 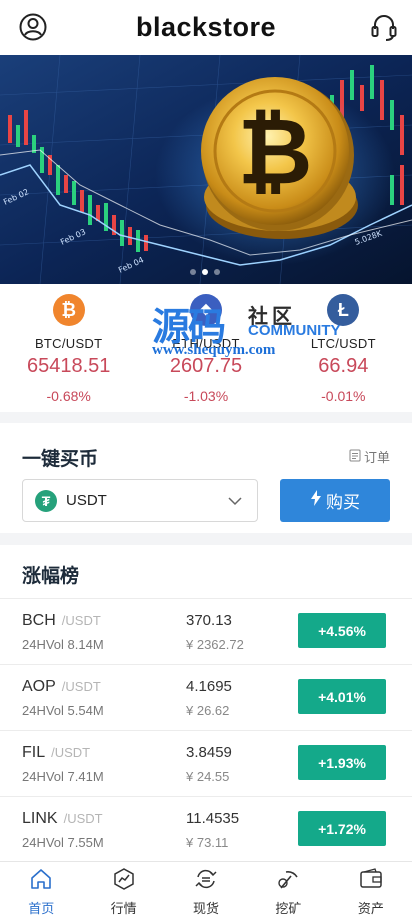 I want to click on mining-icon, so click(x=288, y=881).